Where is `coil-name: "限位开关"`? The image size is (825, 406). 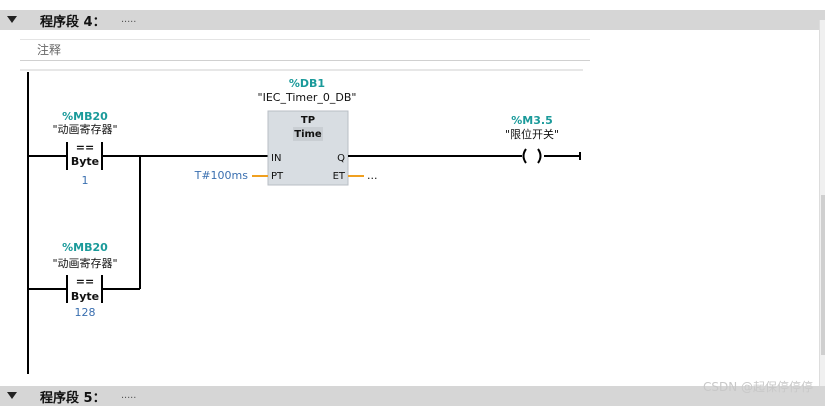 coil-name: "限位开关" is located at coordinates (532, 134).